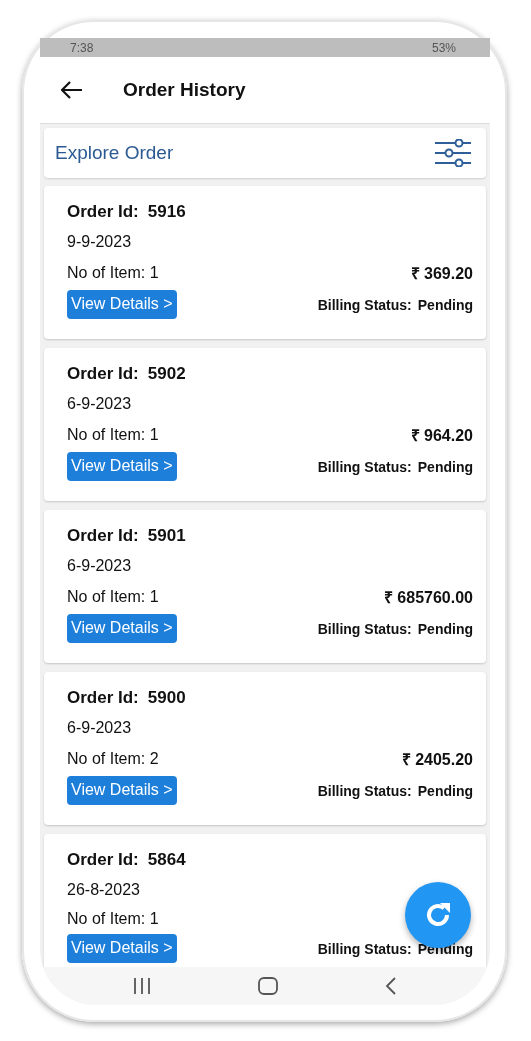 Image resolution: width=531 pixels, height=1041 pixels. I want to click on status-time: 7:38, so click(82, 47).